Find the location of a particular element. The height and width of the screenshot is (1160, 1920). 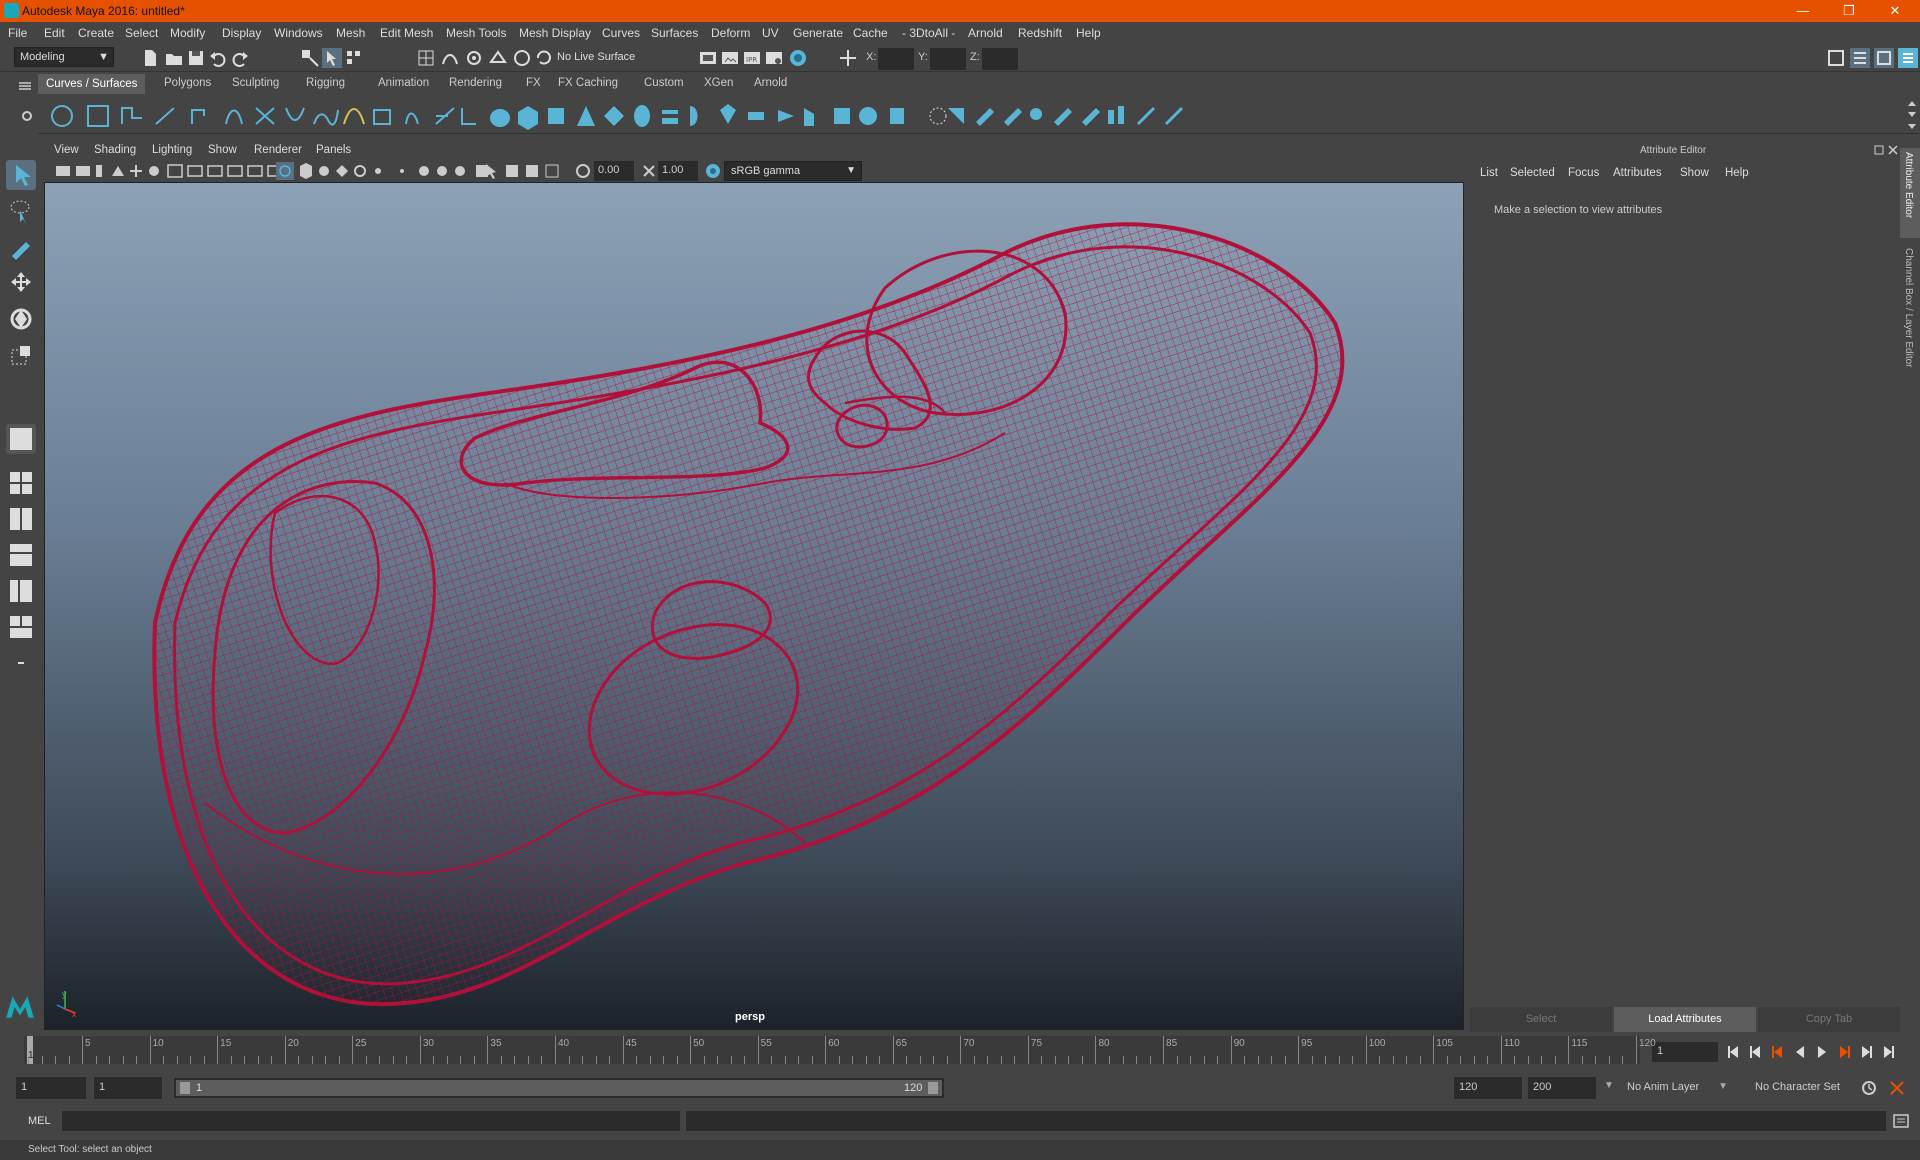

render-view-icon is located at coordinates (708, 58).